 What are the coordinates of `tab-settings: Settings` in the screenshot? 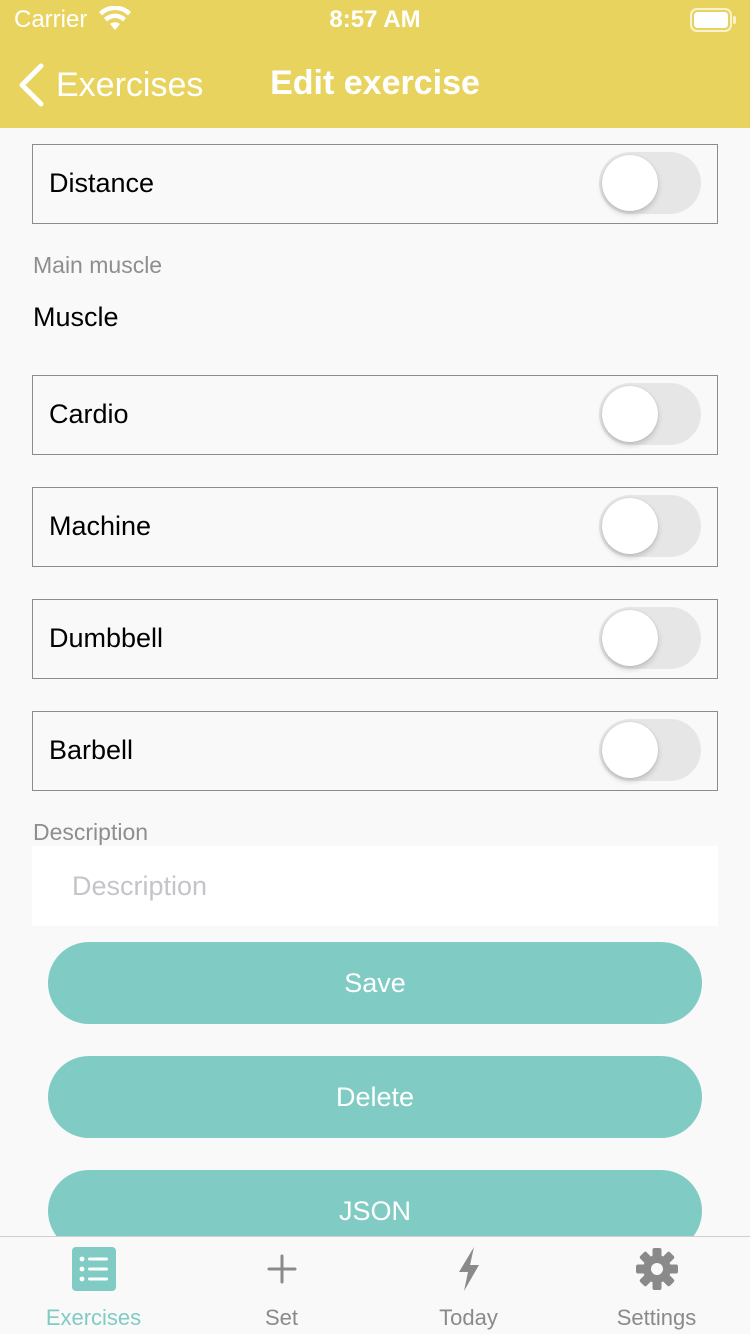 It's located at (656, 1285).